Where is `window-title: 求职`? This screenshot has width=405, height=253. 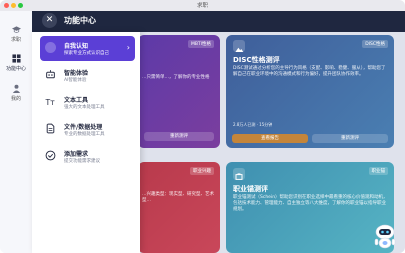
window-title: 求职 is located at coordinates (202, 6).